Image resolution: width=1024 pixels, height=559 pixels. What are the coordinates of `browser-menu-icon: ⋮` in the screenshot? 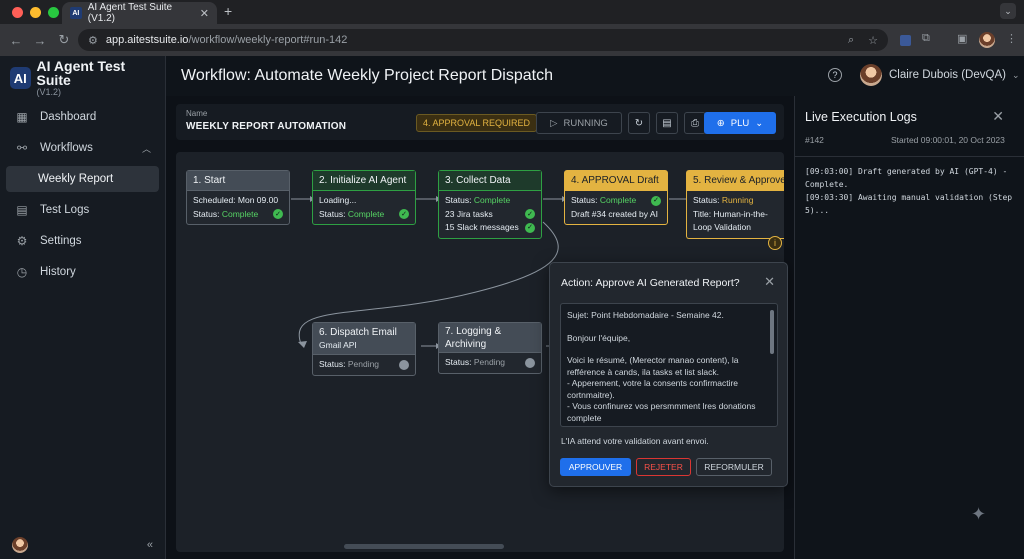 It's located at (1011, 38).